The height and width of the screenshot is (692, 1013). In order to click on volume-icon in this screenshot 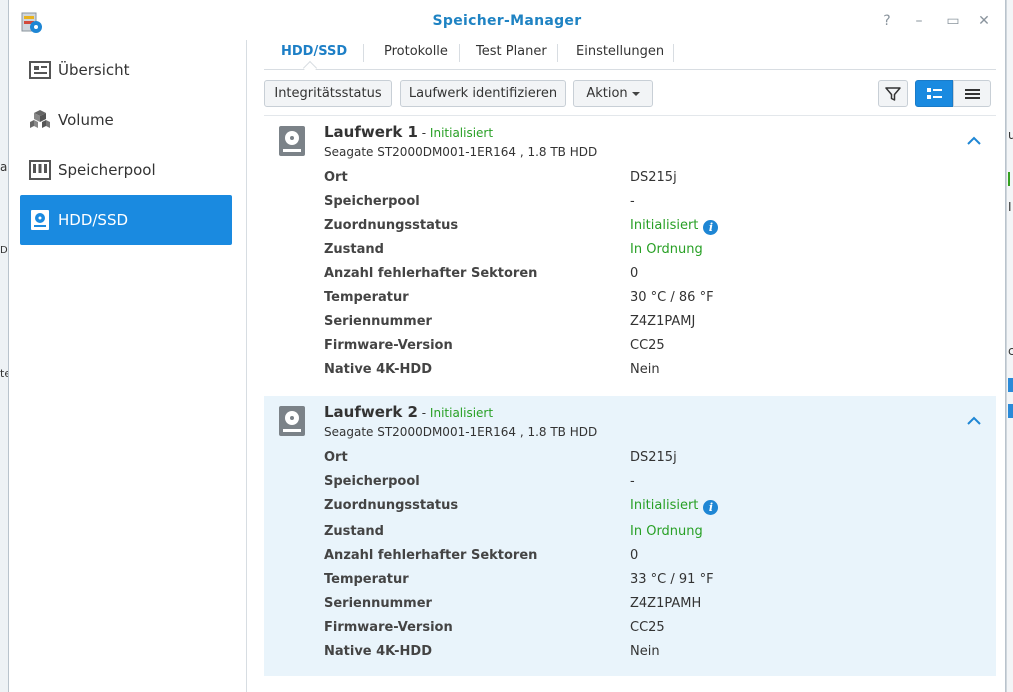, I will do `click(40, 119)`.